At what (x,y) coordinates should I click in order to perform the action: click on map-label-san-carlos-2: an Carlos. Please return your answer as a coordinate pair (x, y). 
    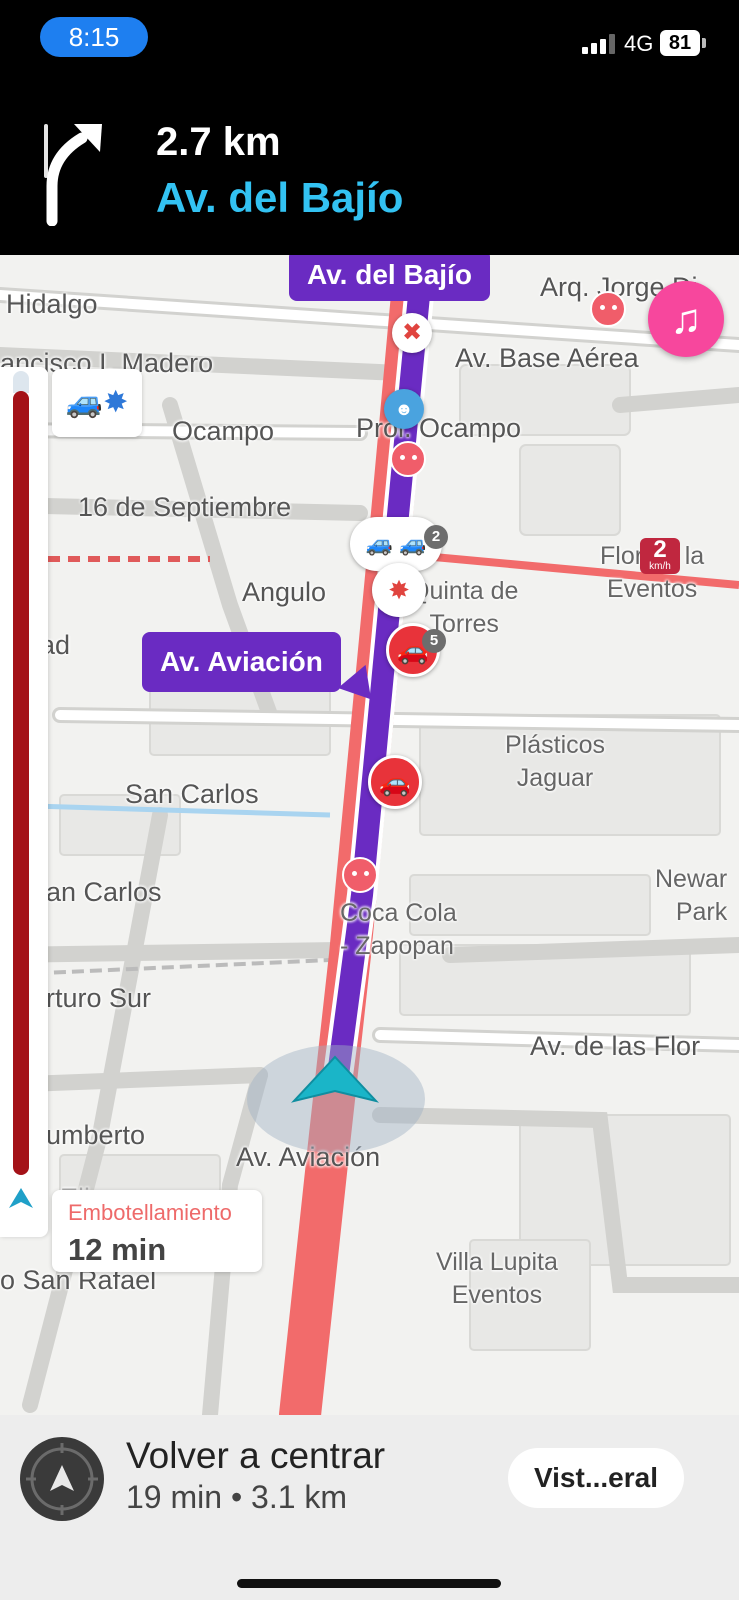
    Looking at the image, I should click on (104, 892).